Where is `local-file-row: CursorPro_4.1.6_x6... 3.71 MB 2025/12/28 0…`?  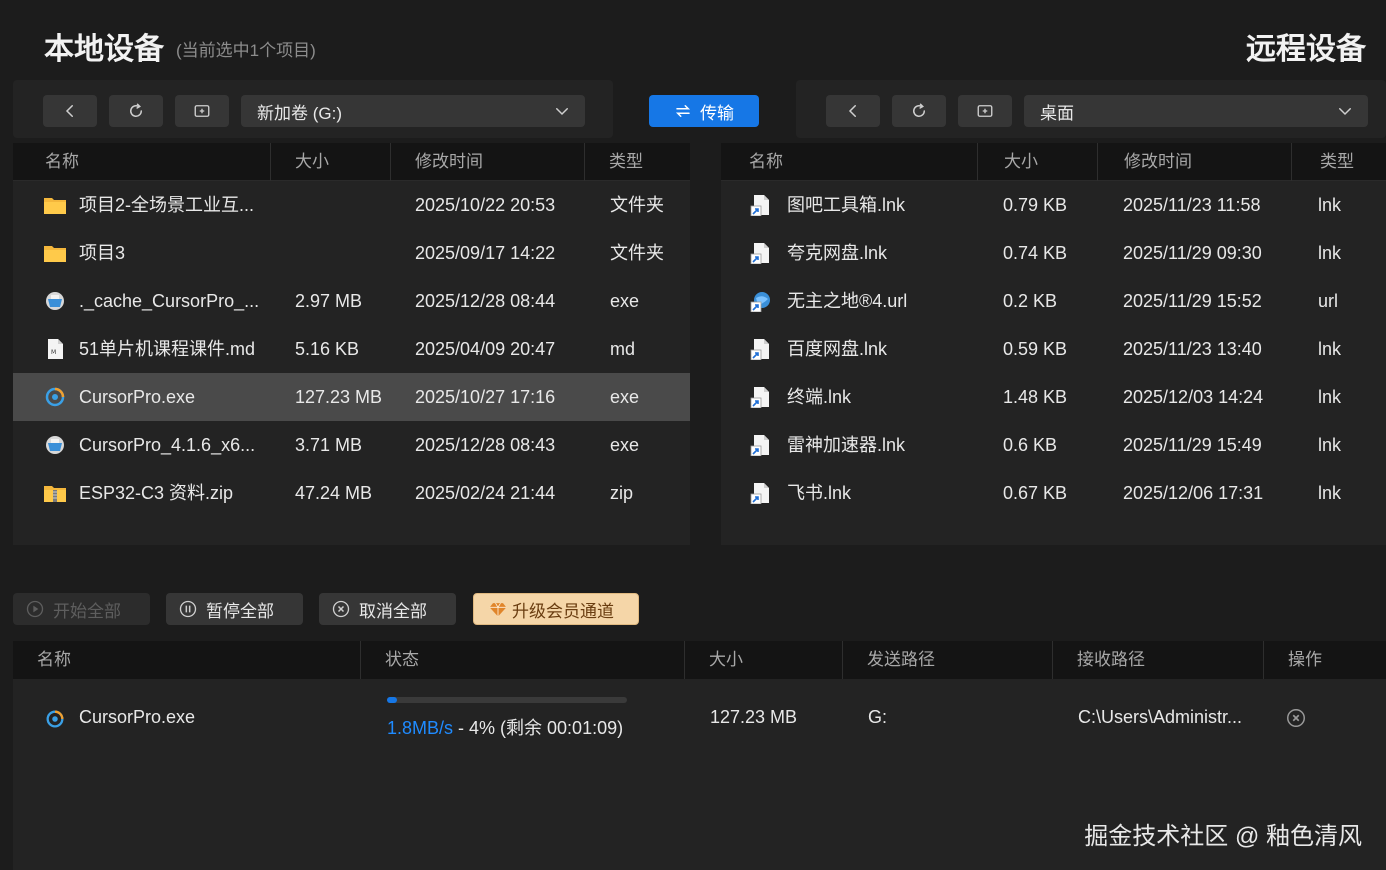 local-file-row: CursorPro_4.1.6_x6... 3.71 MB 2025/12/28 0… is located at coordinates (351, 445).